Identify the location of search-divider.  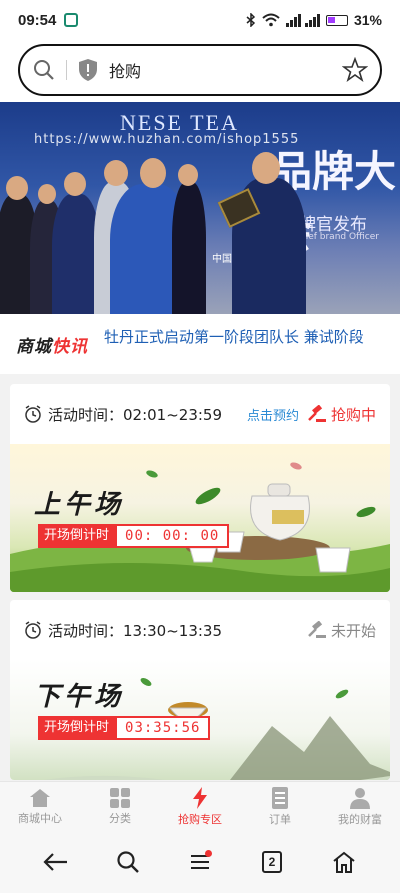
(66, 70).